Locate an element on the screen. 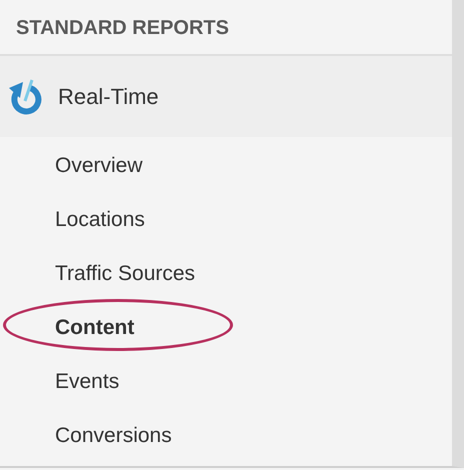  menu-item: Events is located at coordinates (60, 382).